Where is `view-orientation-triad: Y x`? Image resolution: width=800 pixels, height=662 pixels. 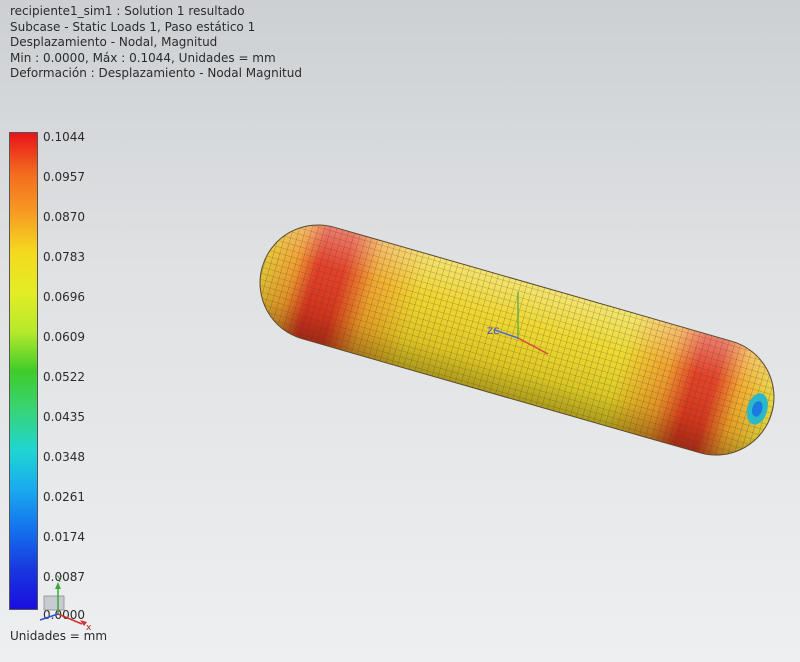 view-orientation-triad: Y x is located at coordinates (65, 604).